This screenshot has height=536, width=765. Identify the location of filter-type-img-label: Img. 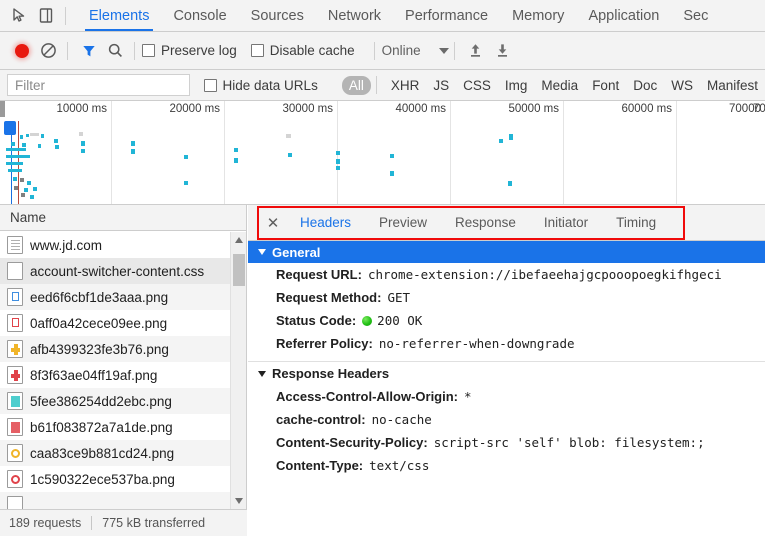
(516, 85).